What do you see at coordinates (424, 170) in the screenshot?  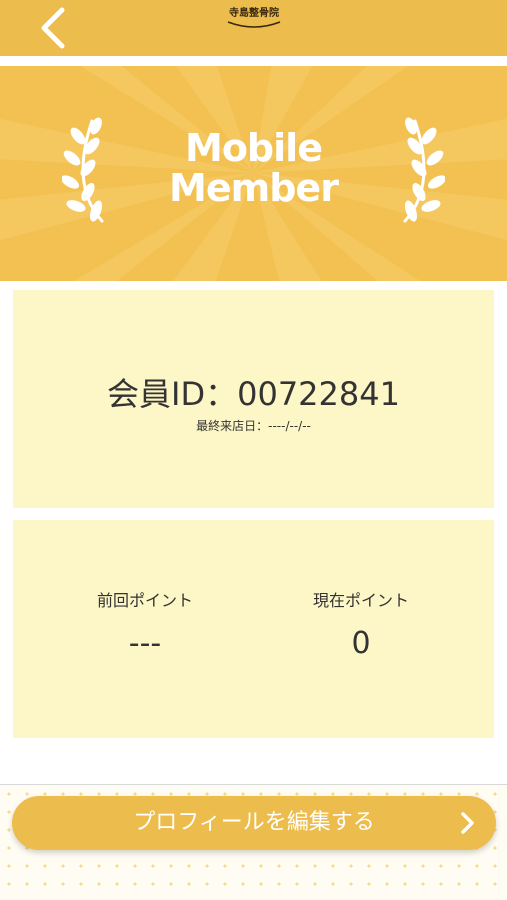 I see `laurel-right-icon` at bounding box center [424, 170].